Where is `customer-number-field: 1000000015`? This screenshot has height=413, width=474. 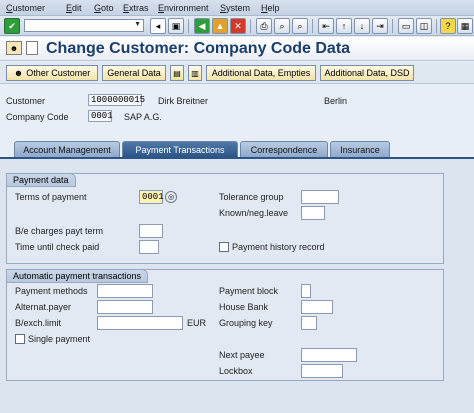 customer-number-field: 1000000015 is located at coordinates (116, 100).